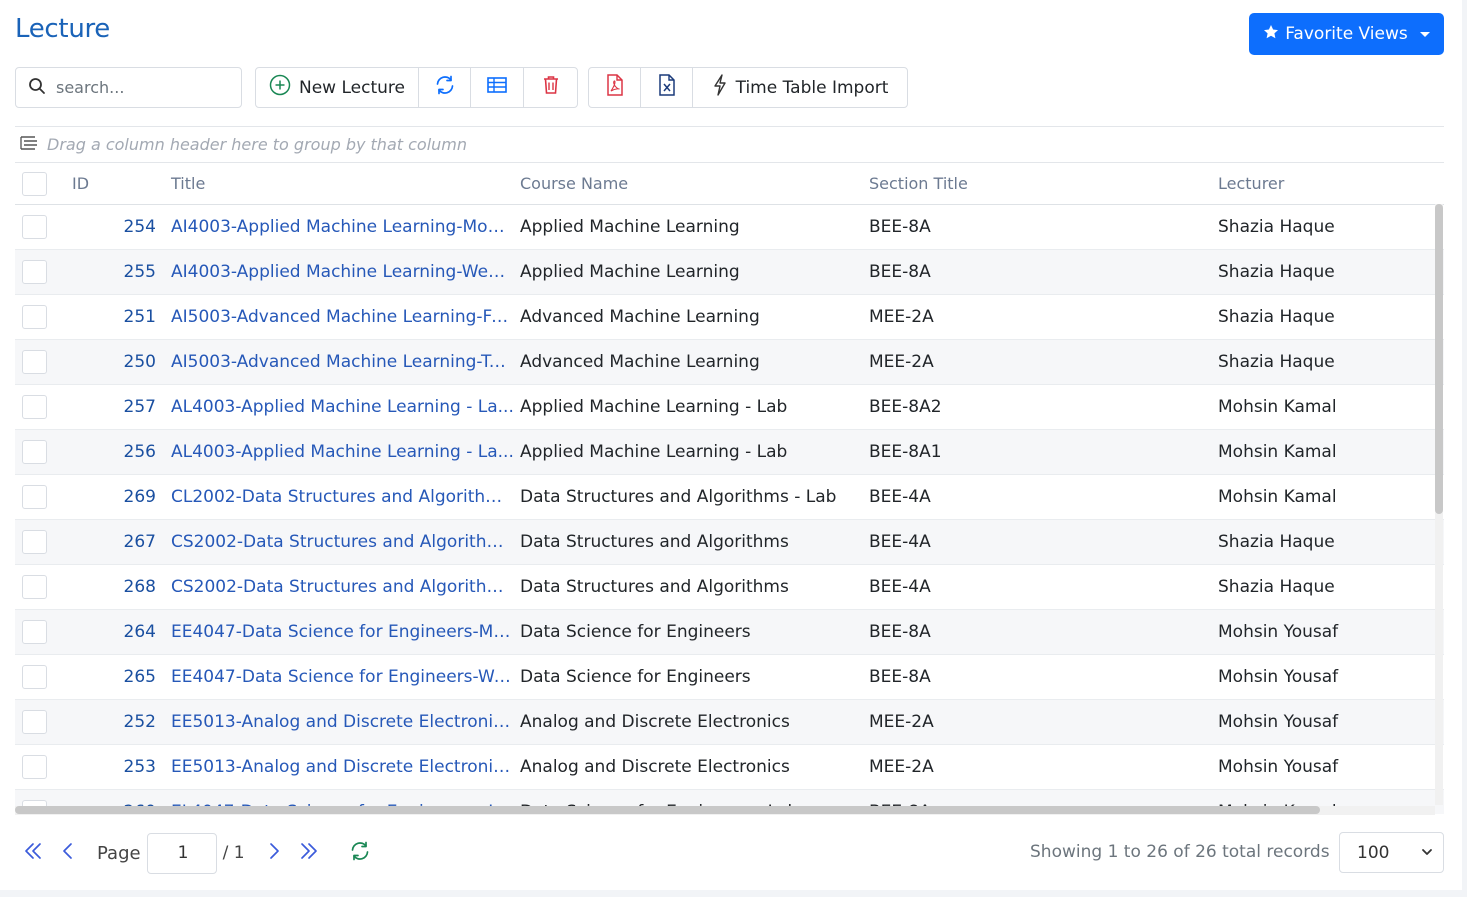 The width and height of the screenshot is (1467, 897). What do you see at coordinates (654, 452) in the screenshot?
I see `cell-course-name: Applied Machine Learning - Lab` at bounding box center [654, 452].